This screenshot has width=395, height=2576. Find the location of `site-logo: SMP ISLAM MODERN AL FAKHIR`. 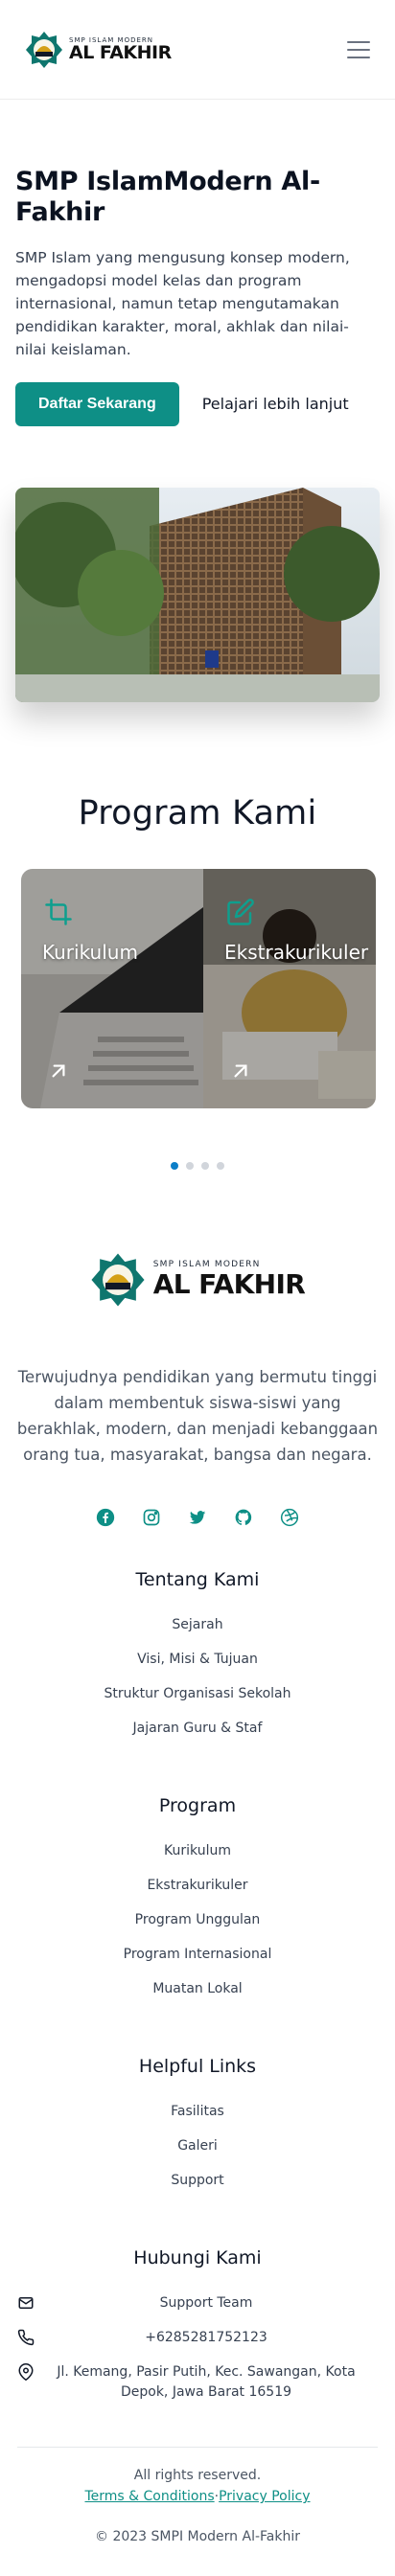

site-logo: SMP ISLAM MODERN AL FAKHIR is located at coordinates (98, 50).